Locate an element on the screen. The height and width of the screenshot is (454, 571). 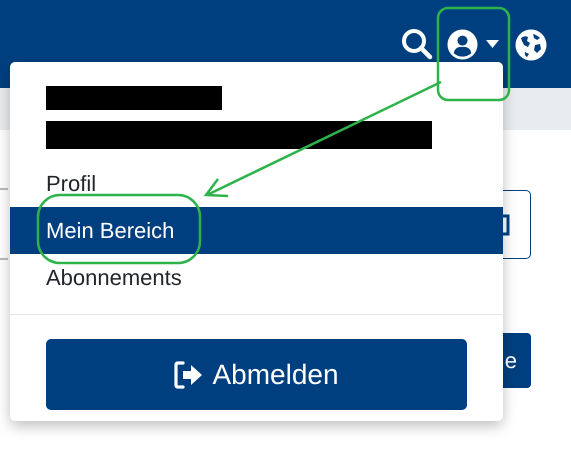
search-button is located at coordinates (417, 44).